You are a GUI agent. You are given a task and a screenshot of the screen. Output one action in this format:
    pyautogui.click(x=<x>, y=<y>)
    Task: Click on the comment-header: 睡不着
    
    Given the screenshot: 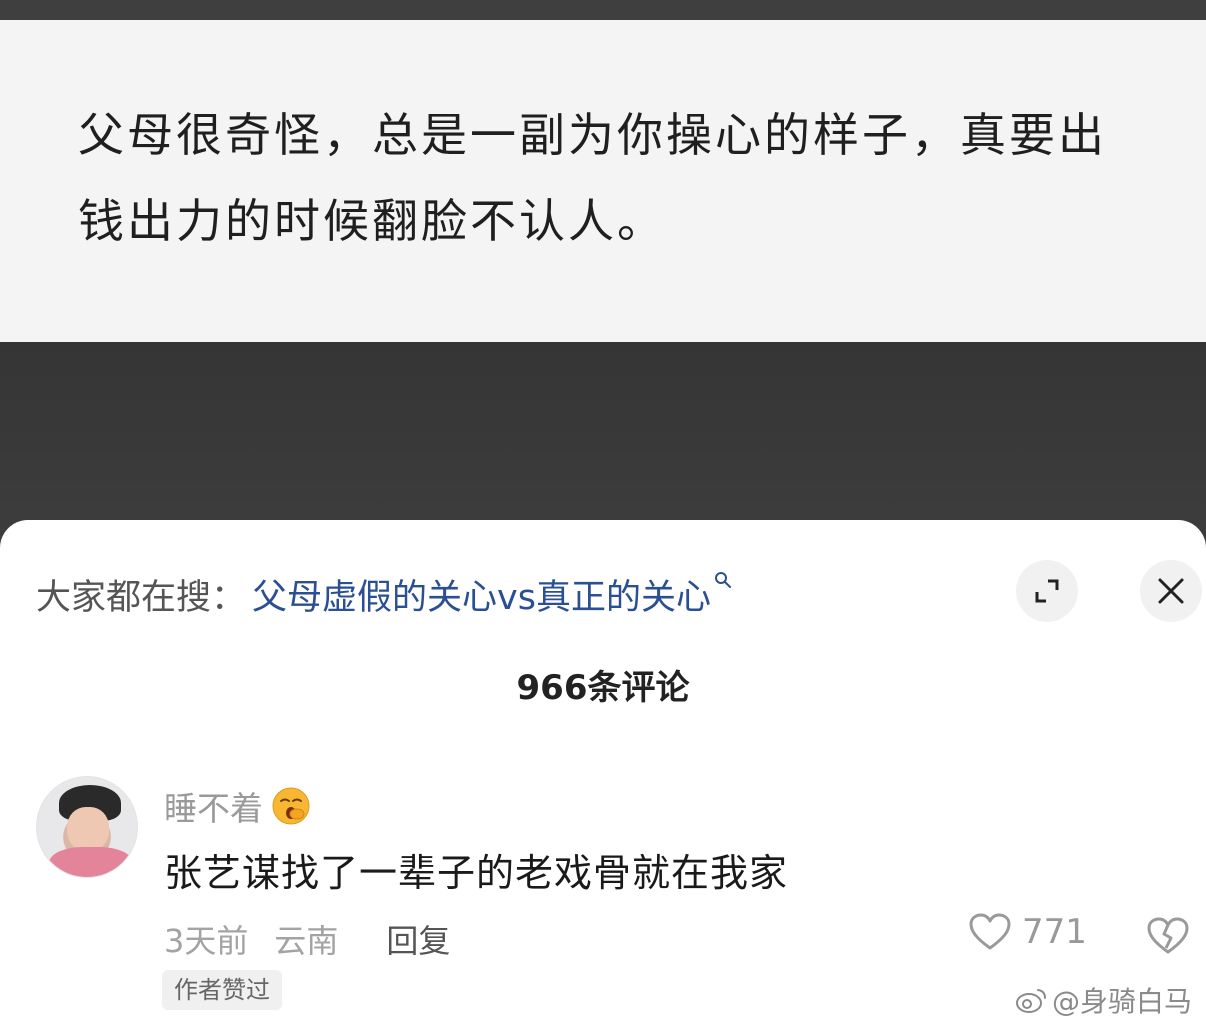 What is the action you would take?
    pyautogui.click(x=237, y=806)
    